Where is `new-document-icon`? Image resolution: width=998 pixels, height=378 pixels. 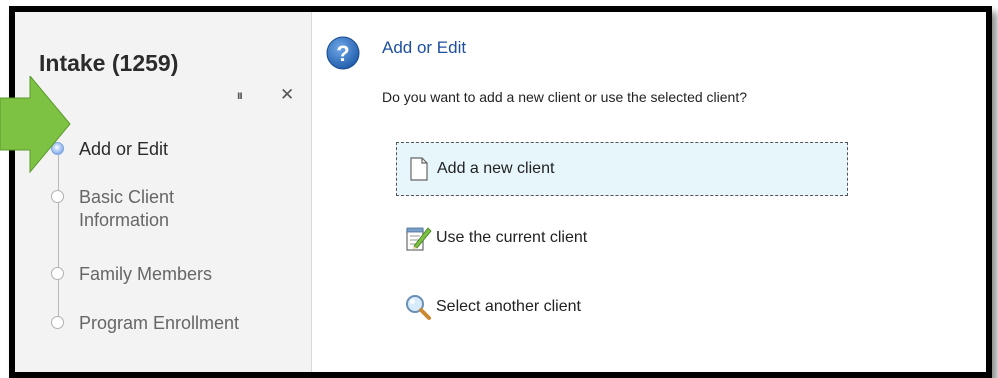
new-document-icon is located at coordinates (419, 169).